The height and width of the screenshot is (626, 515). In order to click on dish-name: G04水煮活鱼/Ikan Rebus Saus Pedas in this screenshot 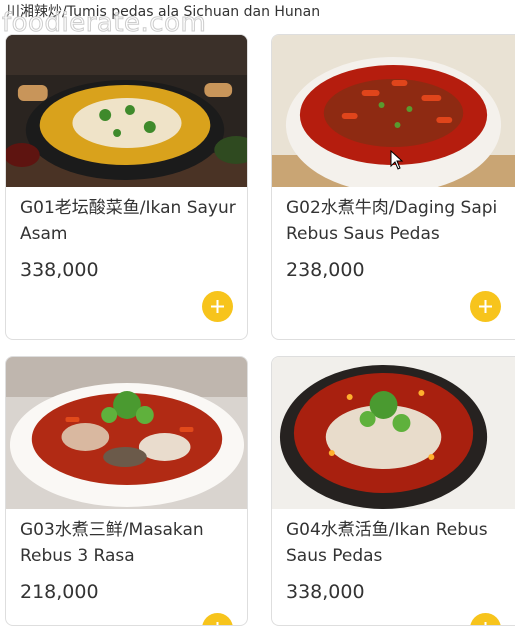, I will do `click(387, 543)`.